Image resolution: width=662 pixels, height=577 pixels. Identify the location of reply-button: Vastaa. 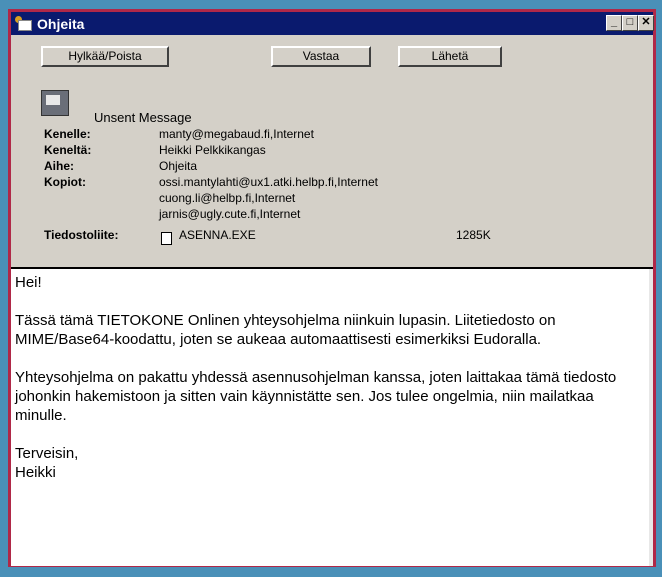
(321, 56).